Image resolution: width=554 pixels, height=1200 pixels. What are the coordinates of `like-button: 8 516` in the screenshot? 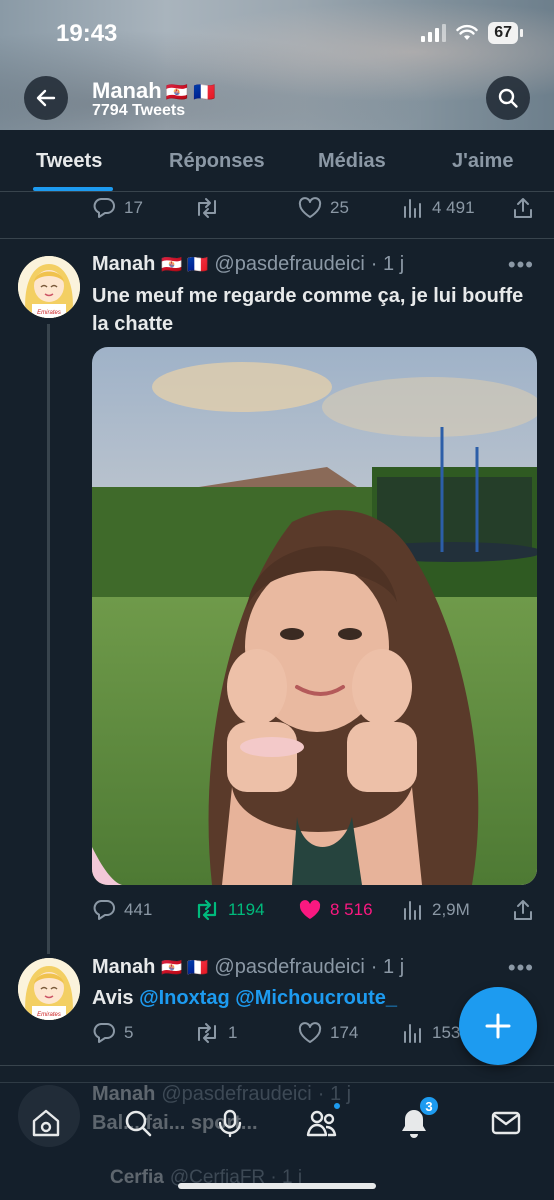 It's located at (335, 910).